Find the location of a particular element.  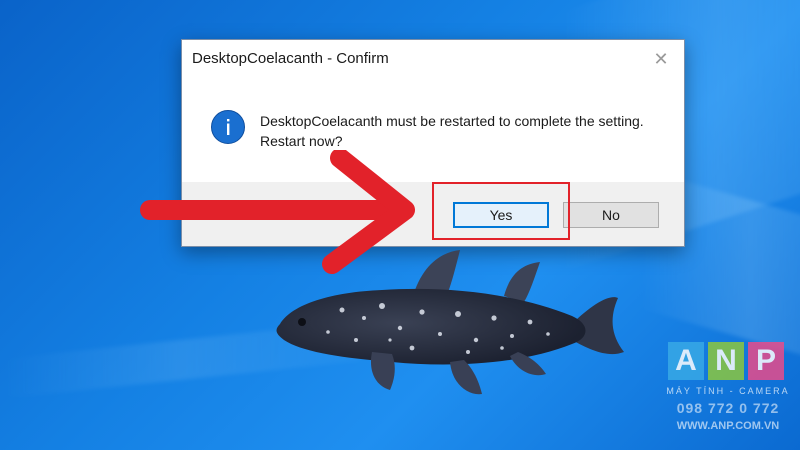

info-icon is located at coordinates (228, 127).